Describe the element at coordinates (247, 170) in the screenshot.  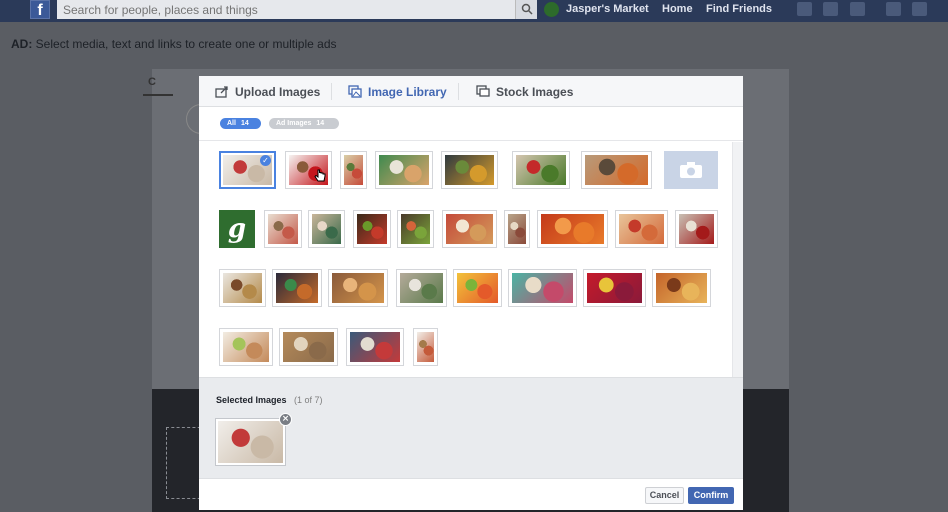
I see `library-image-thumbnail: ✓` at that location.